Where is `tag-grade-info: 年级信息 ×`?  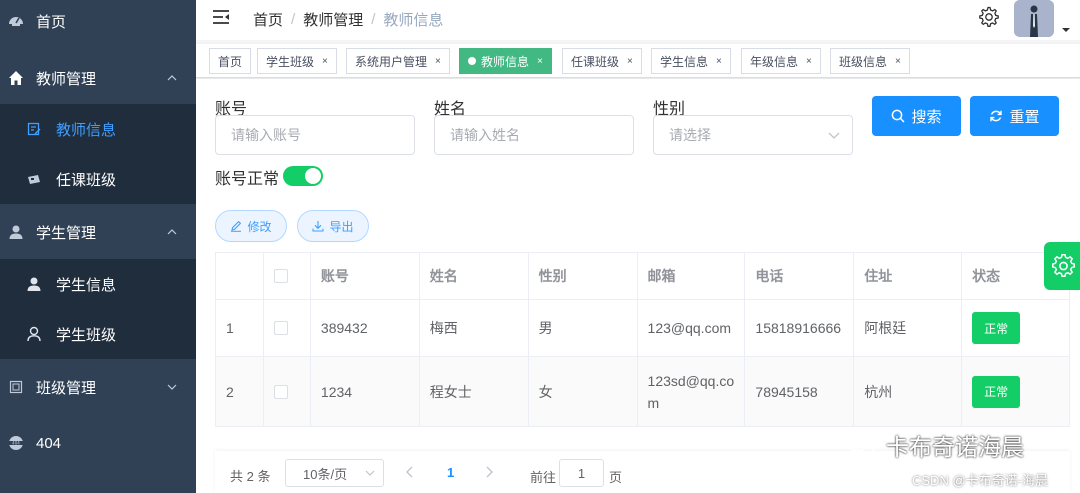 tag-grade-info: 年级信息 × is located at coordinates (781, 61).